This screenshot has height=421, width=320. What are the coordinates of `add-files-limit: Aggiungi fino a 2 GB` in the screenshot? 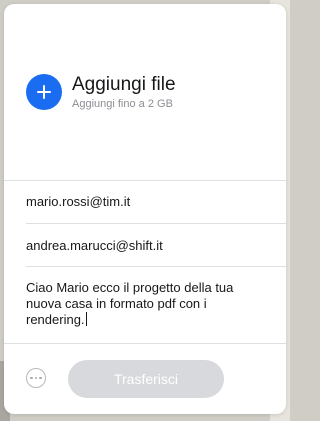 It's located at (122, 104).